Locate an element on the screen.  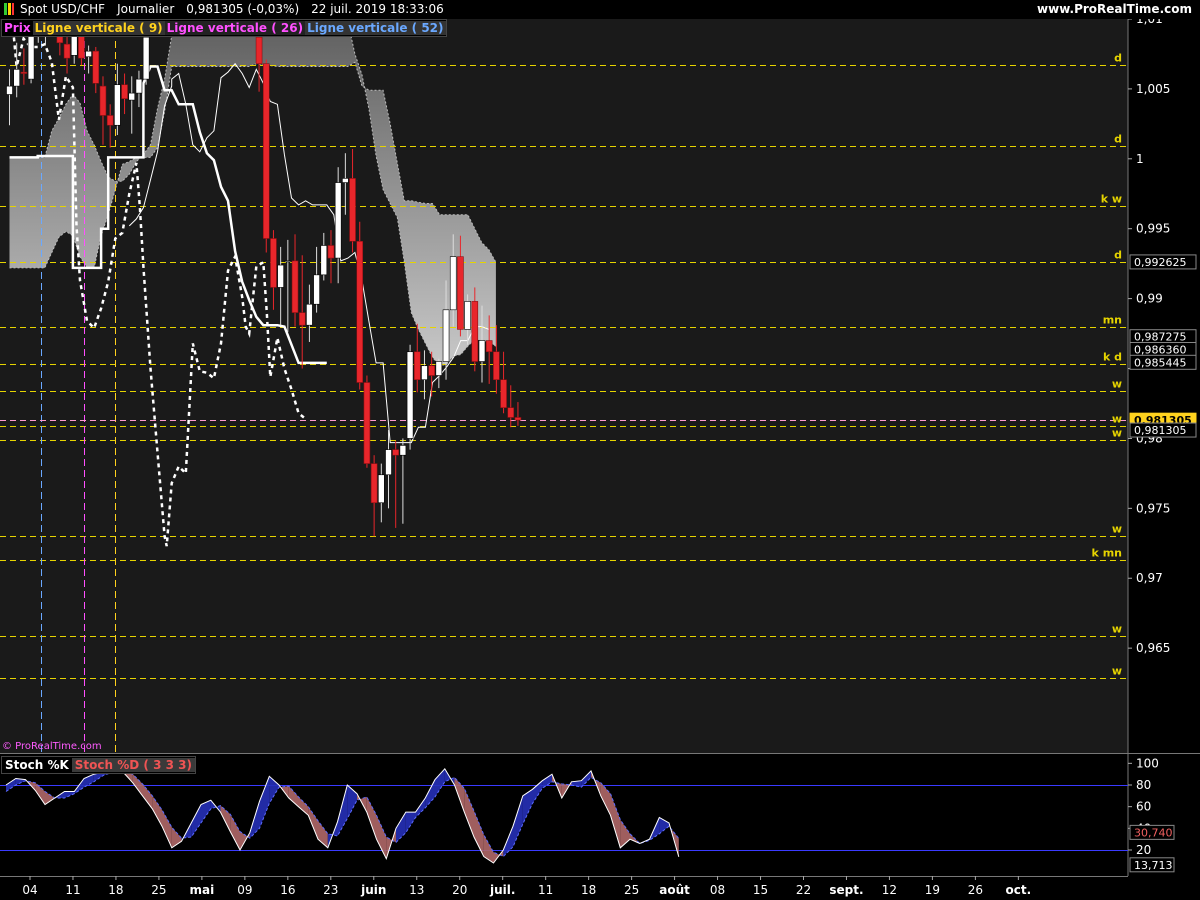
x-tick-label-19: sept. is located at coordinates (846, 890).